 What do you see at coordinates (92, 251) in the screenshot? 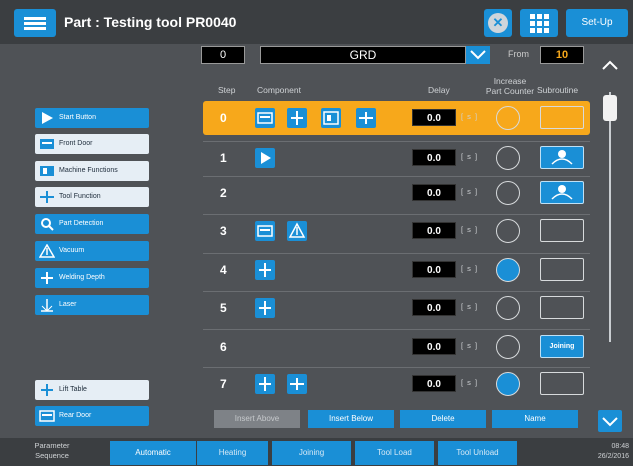
I see `sidebar-item-vacuum: Vacuum` at bounding box center [92, 251].